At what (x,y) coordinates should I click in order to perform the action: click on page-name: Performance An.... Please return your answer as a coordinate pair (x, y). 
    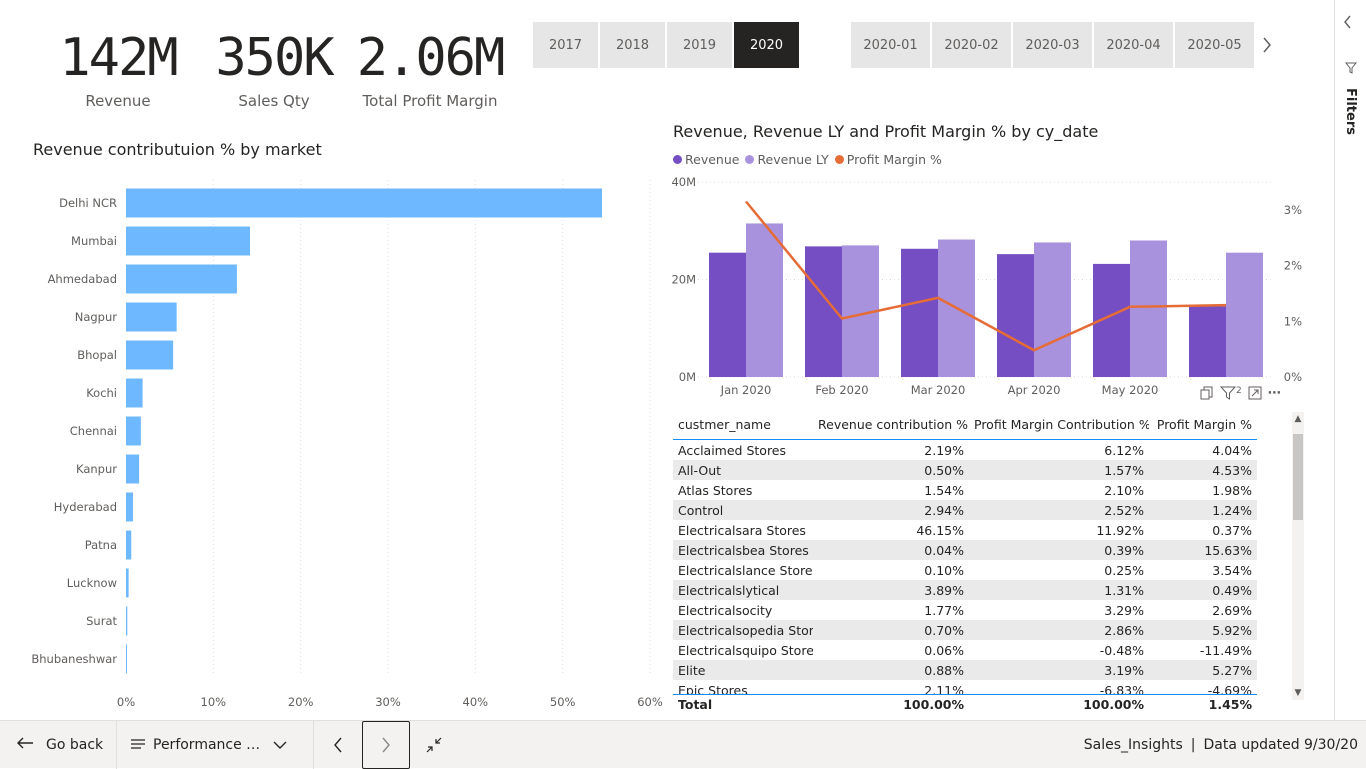
    Looking at the image, I should click on (209, 744).